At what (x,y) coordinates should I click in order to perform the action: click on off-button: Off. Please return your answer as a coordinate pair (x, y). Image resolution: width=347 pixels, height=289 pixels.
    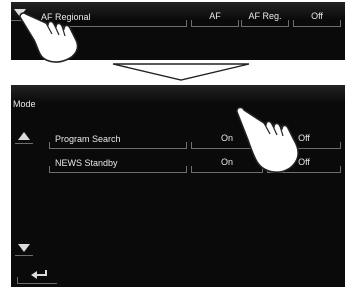
    Looking at the image, I should click on (317, 16).